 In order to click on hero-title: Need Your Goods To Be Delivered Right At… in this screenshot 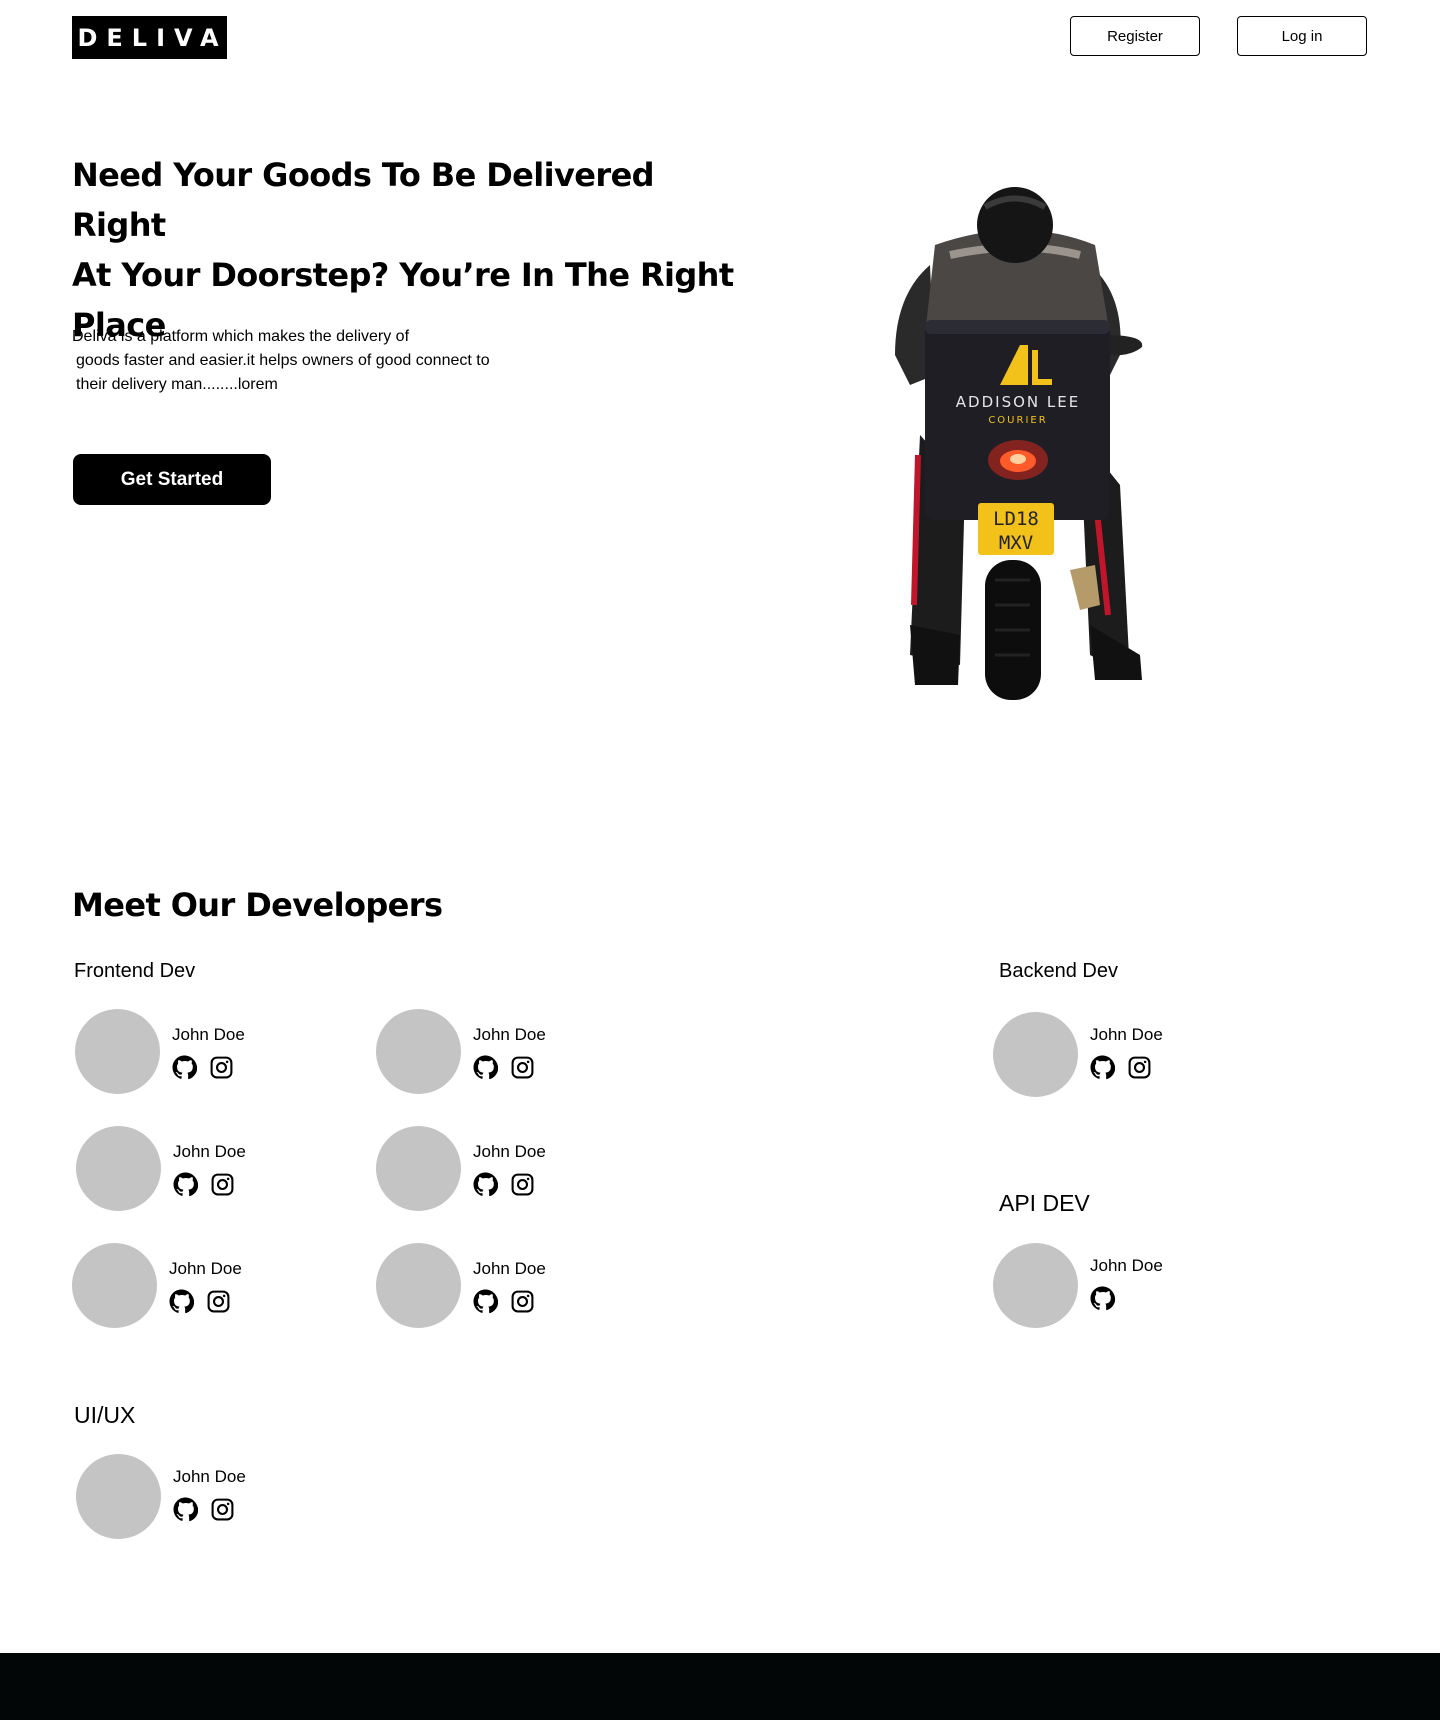, I will do `click(412, 250)`.